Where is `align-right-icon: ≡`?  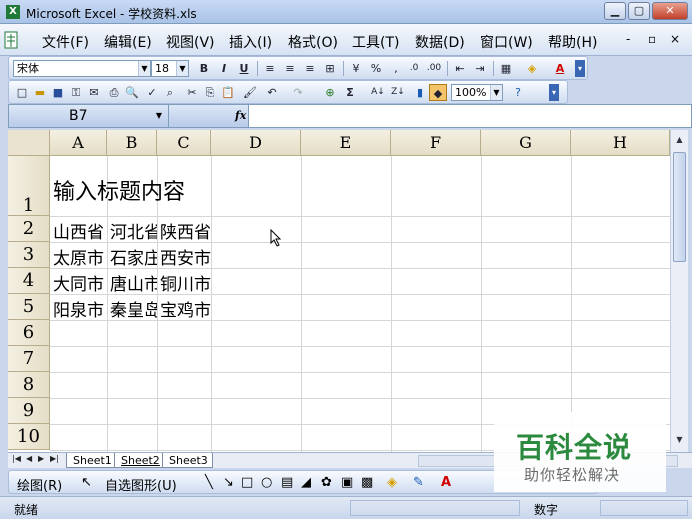
align-right-icon: ≡ is located at coordinates (310, 68).